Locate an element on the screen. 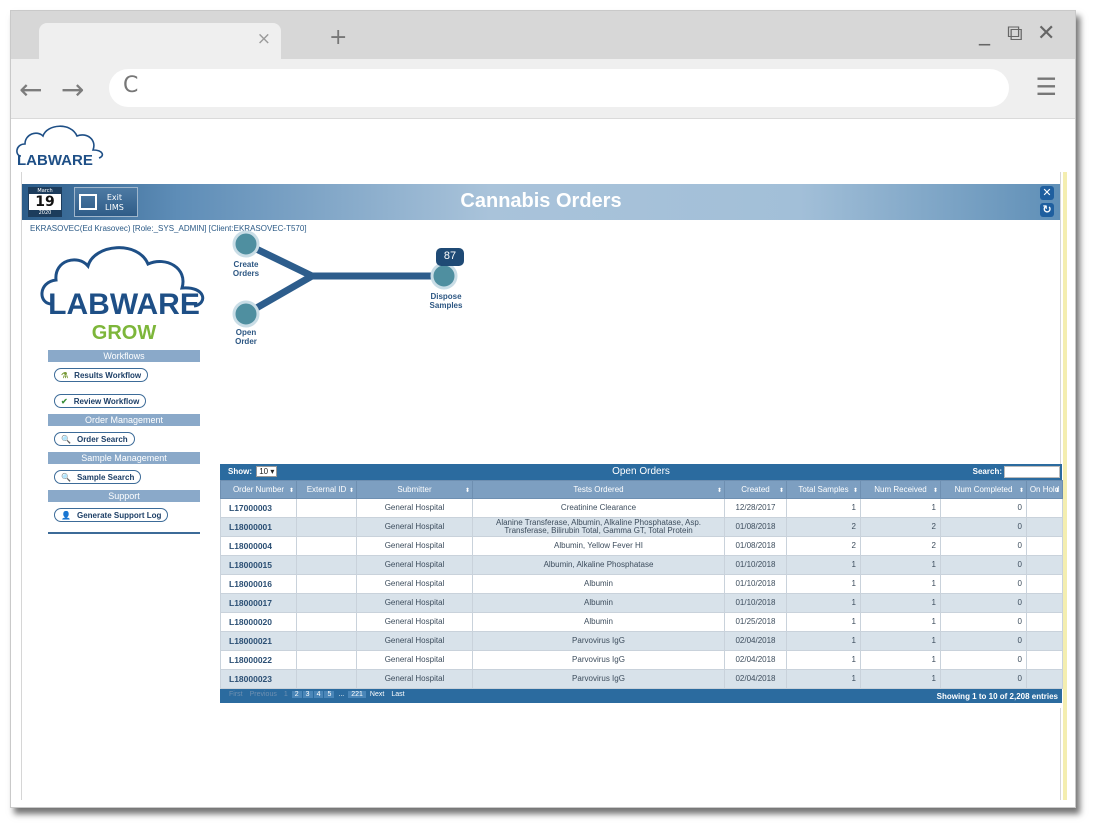 The height and width of the screenshot is (832, 1100). cell-tests-ordered: Albumin, Alkaline Phosphatase is located at coordinates (598, 565).